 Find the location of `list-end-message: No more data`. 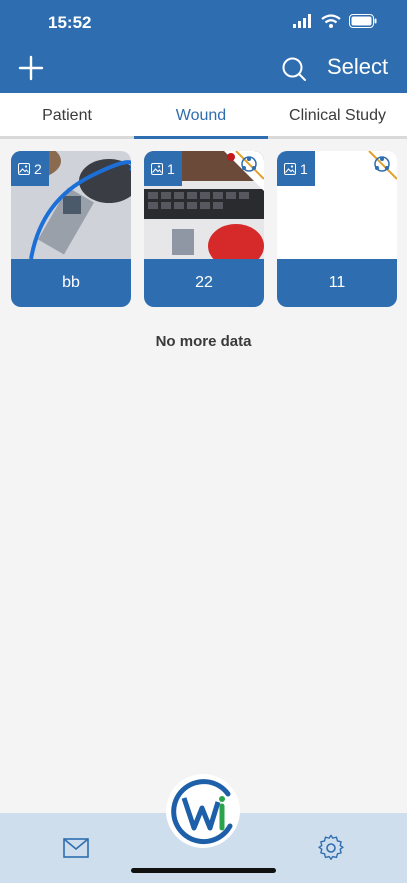

list-end-message: No more data is located at coordinates (203, 341).